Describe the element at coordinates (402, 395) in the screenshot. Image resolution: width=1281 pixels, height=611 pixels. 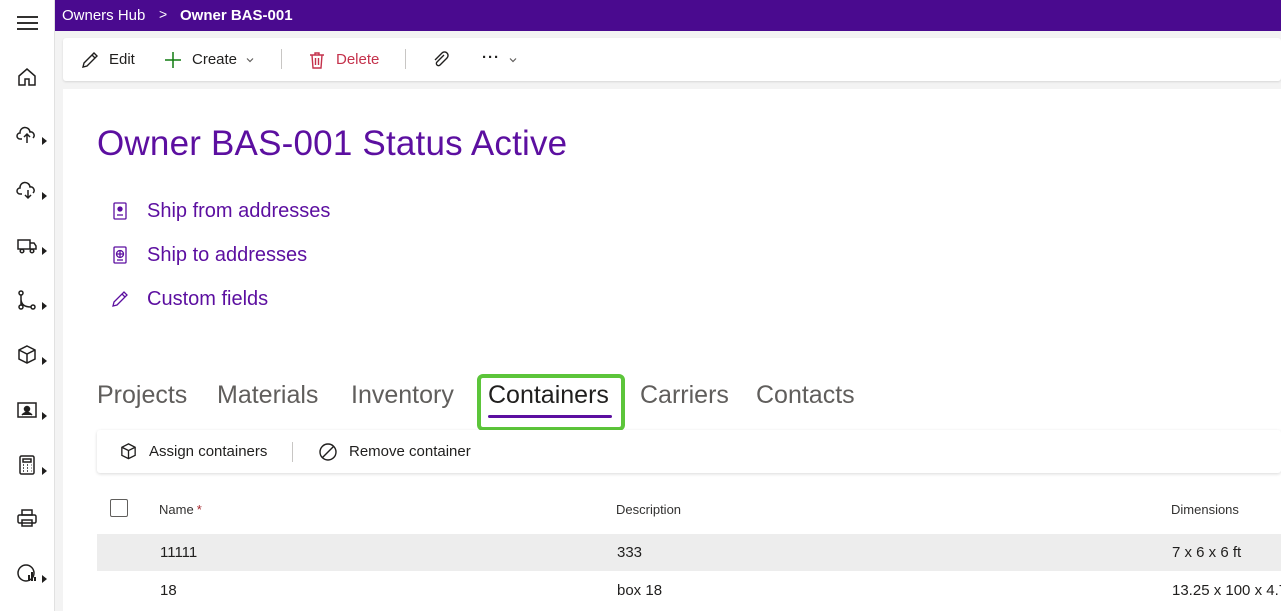
I see `tab-inventory: Inventory` at that location.